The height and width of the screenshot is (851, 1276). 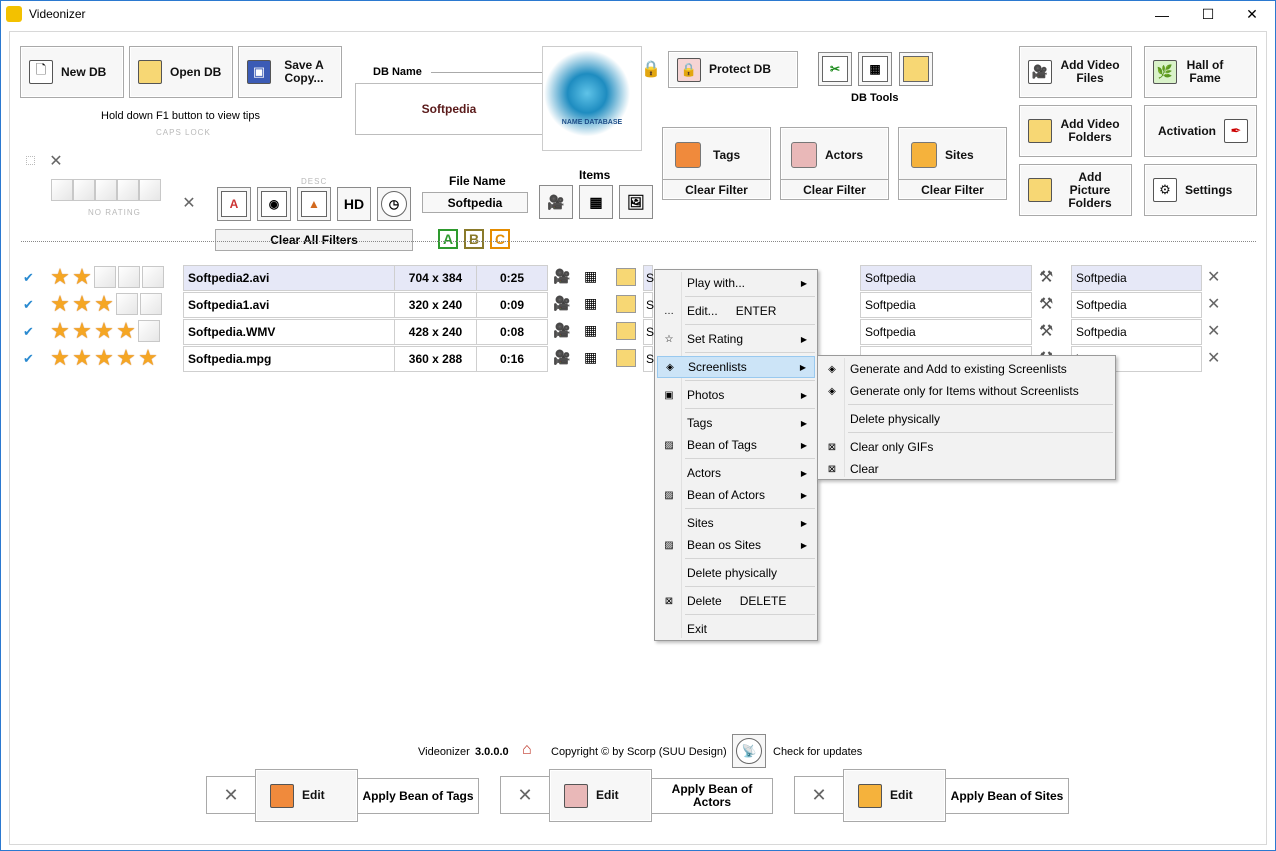 I want to click on menu-item-sites: Sites ▶, so click(x=736, y=523).